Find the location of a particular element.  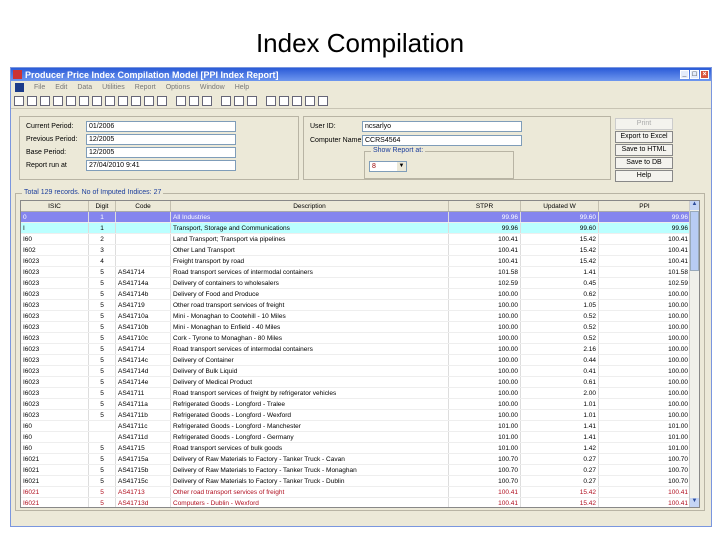

cell-isic: I6023 is located at coordinates (55, 360).